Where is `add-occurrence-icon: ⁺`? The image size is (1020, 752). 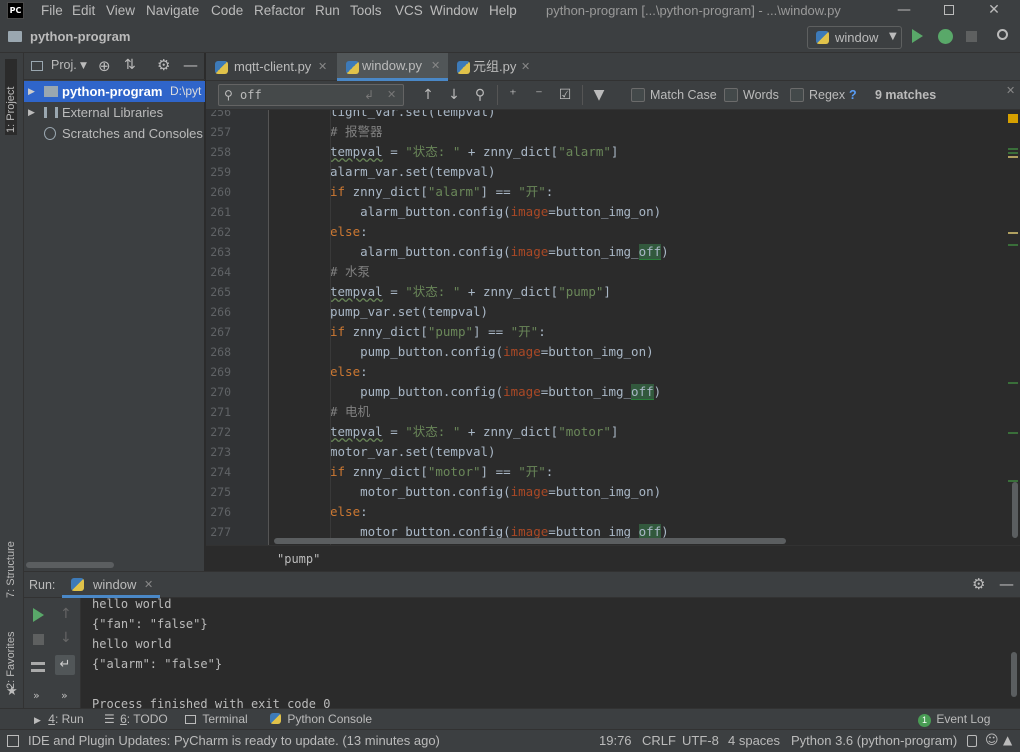
add-occurrence-icon: ⁺ is located at coordinates (513, 95).